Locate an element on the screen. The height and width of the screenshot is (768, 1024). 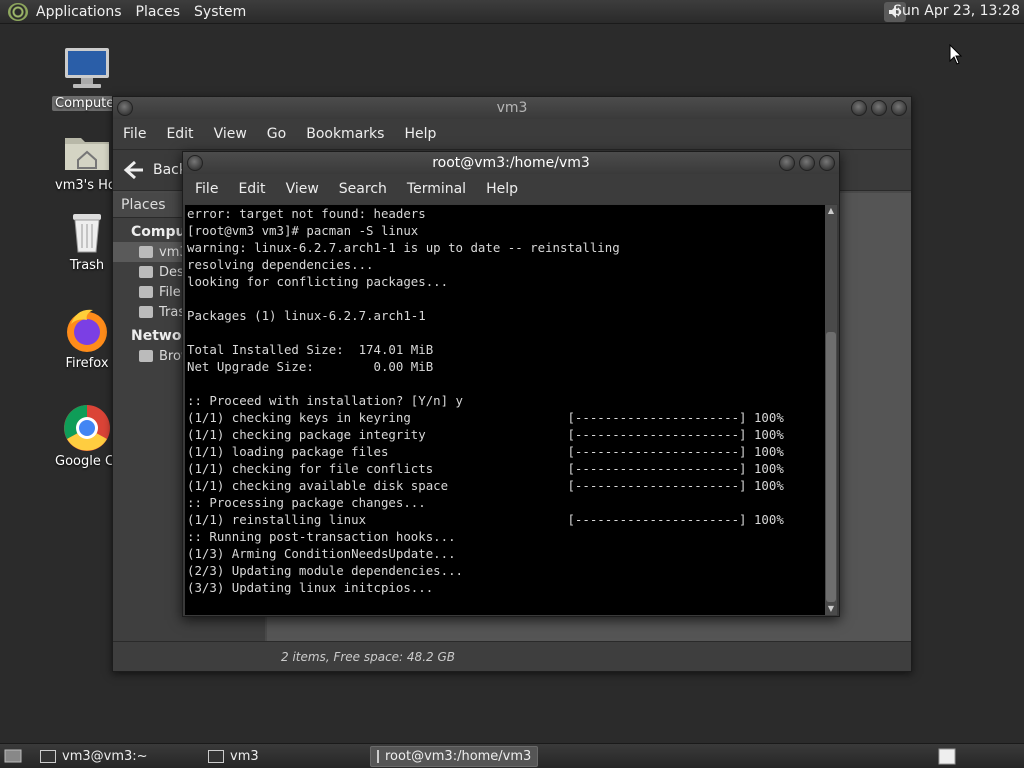
menu-search: Search is located at coordinates (363, 189).